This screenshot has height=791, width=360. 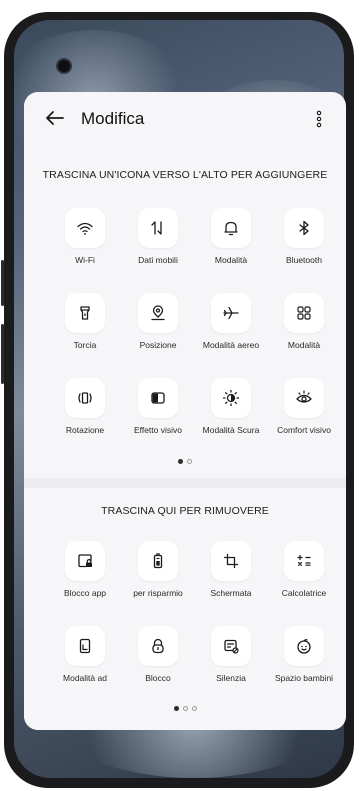 What do you see at coordinates (304, 260) in the screenshot?
I see `tile-label: Bluetooth` at bounding box center [304, 260].